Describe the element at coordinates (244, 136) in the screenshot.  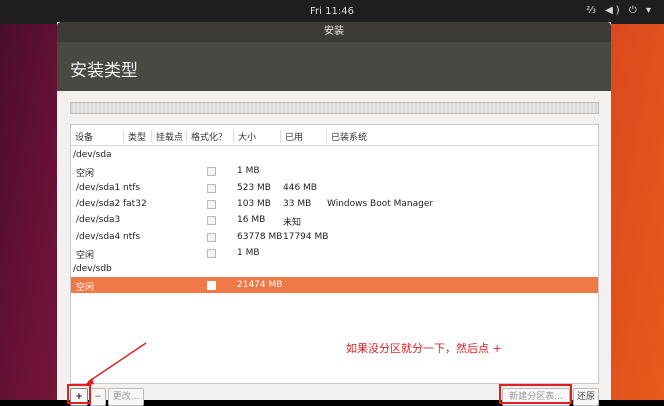
I see `column-header-size: 大小` at that location.